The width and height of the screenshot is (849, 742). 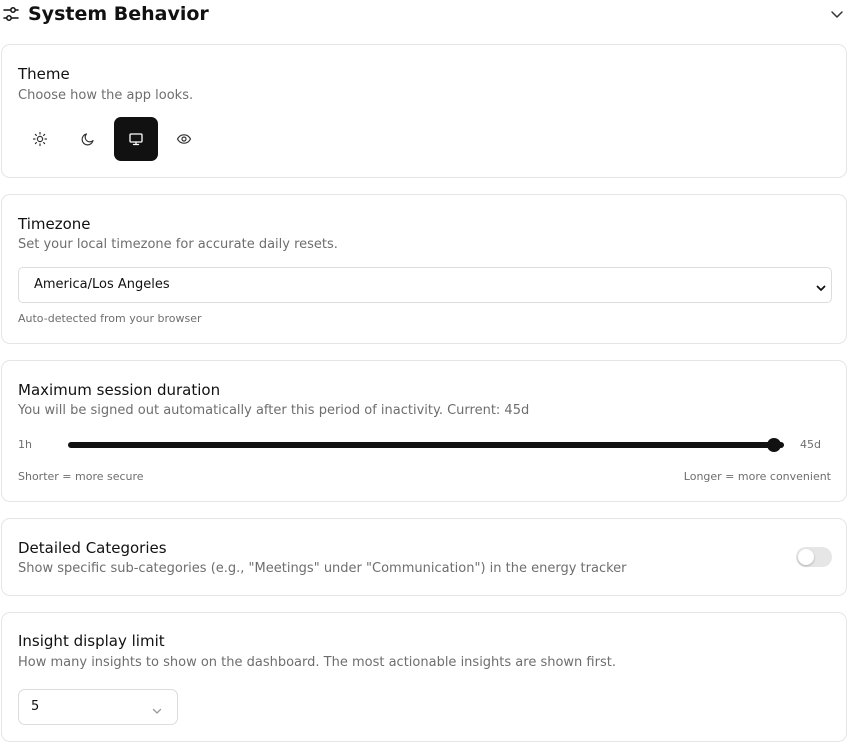 I want to click on theme-dark-button, so click(x=88, y=139).